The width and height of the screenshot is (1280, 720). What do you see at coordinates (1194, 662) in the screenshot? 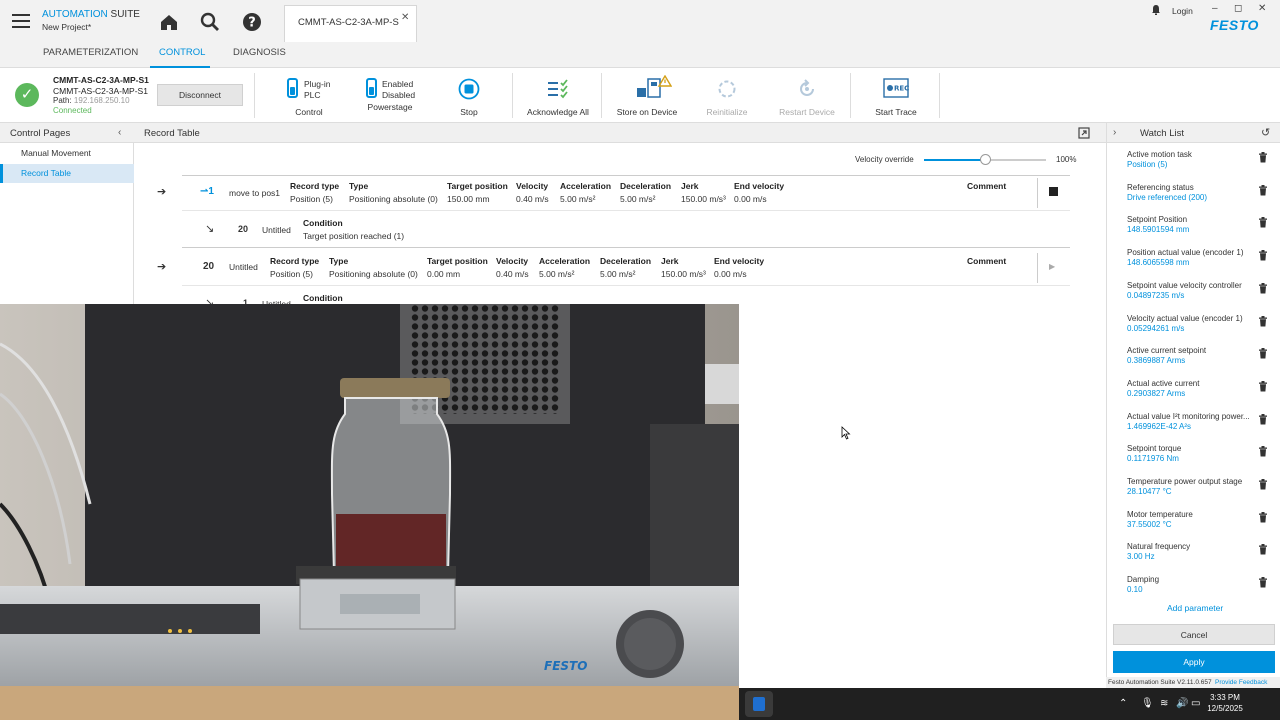
I see `apply-button: Apply` at bounding box center [1194, 662].